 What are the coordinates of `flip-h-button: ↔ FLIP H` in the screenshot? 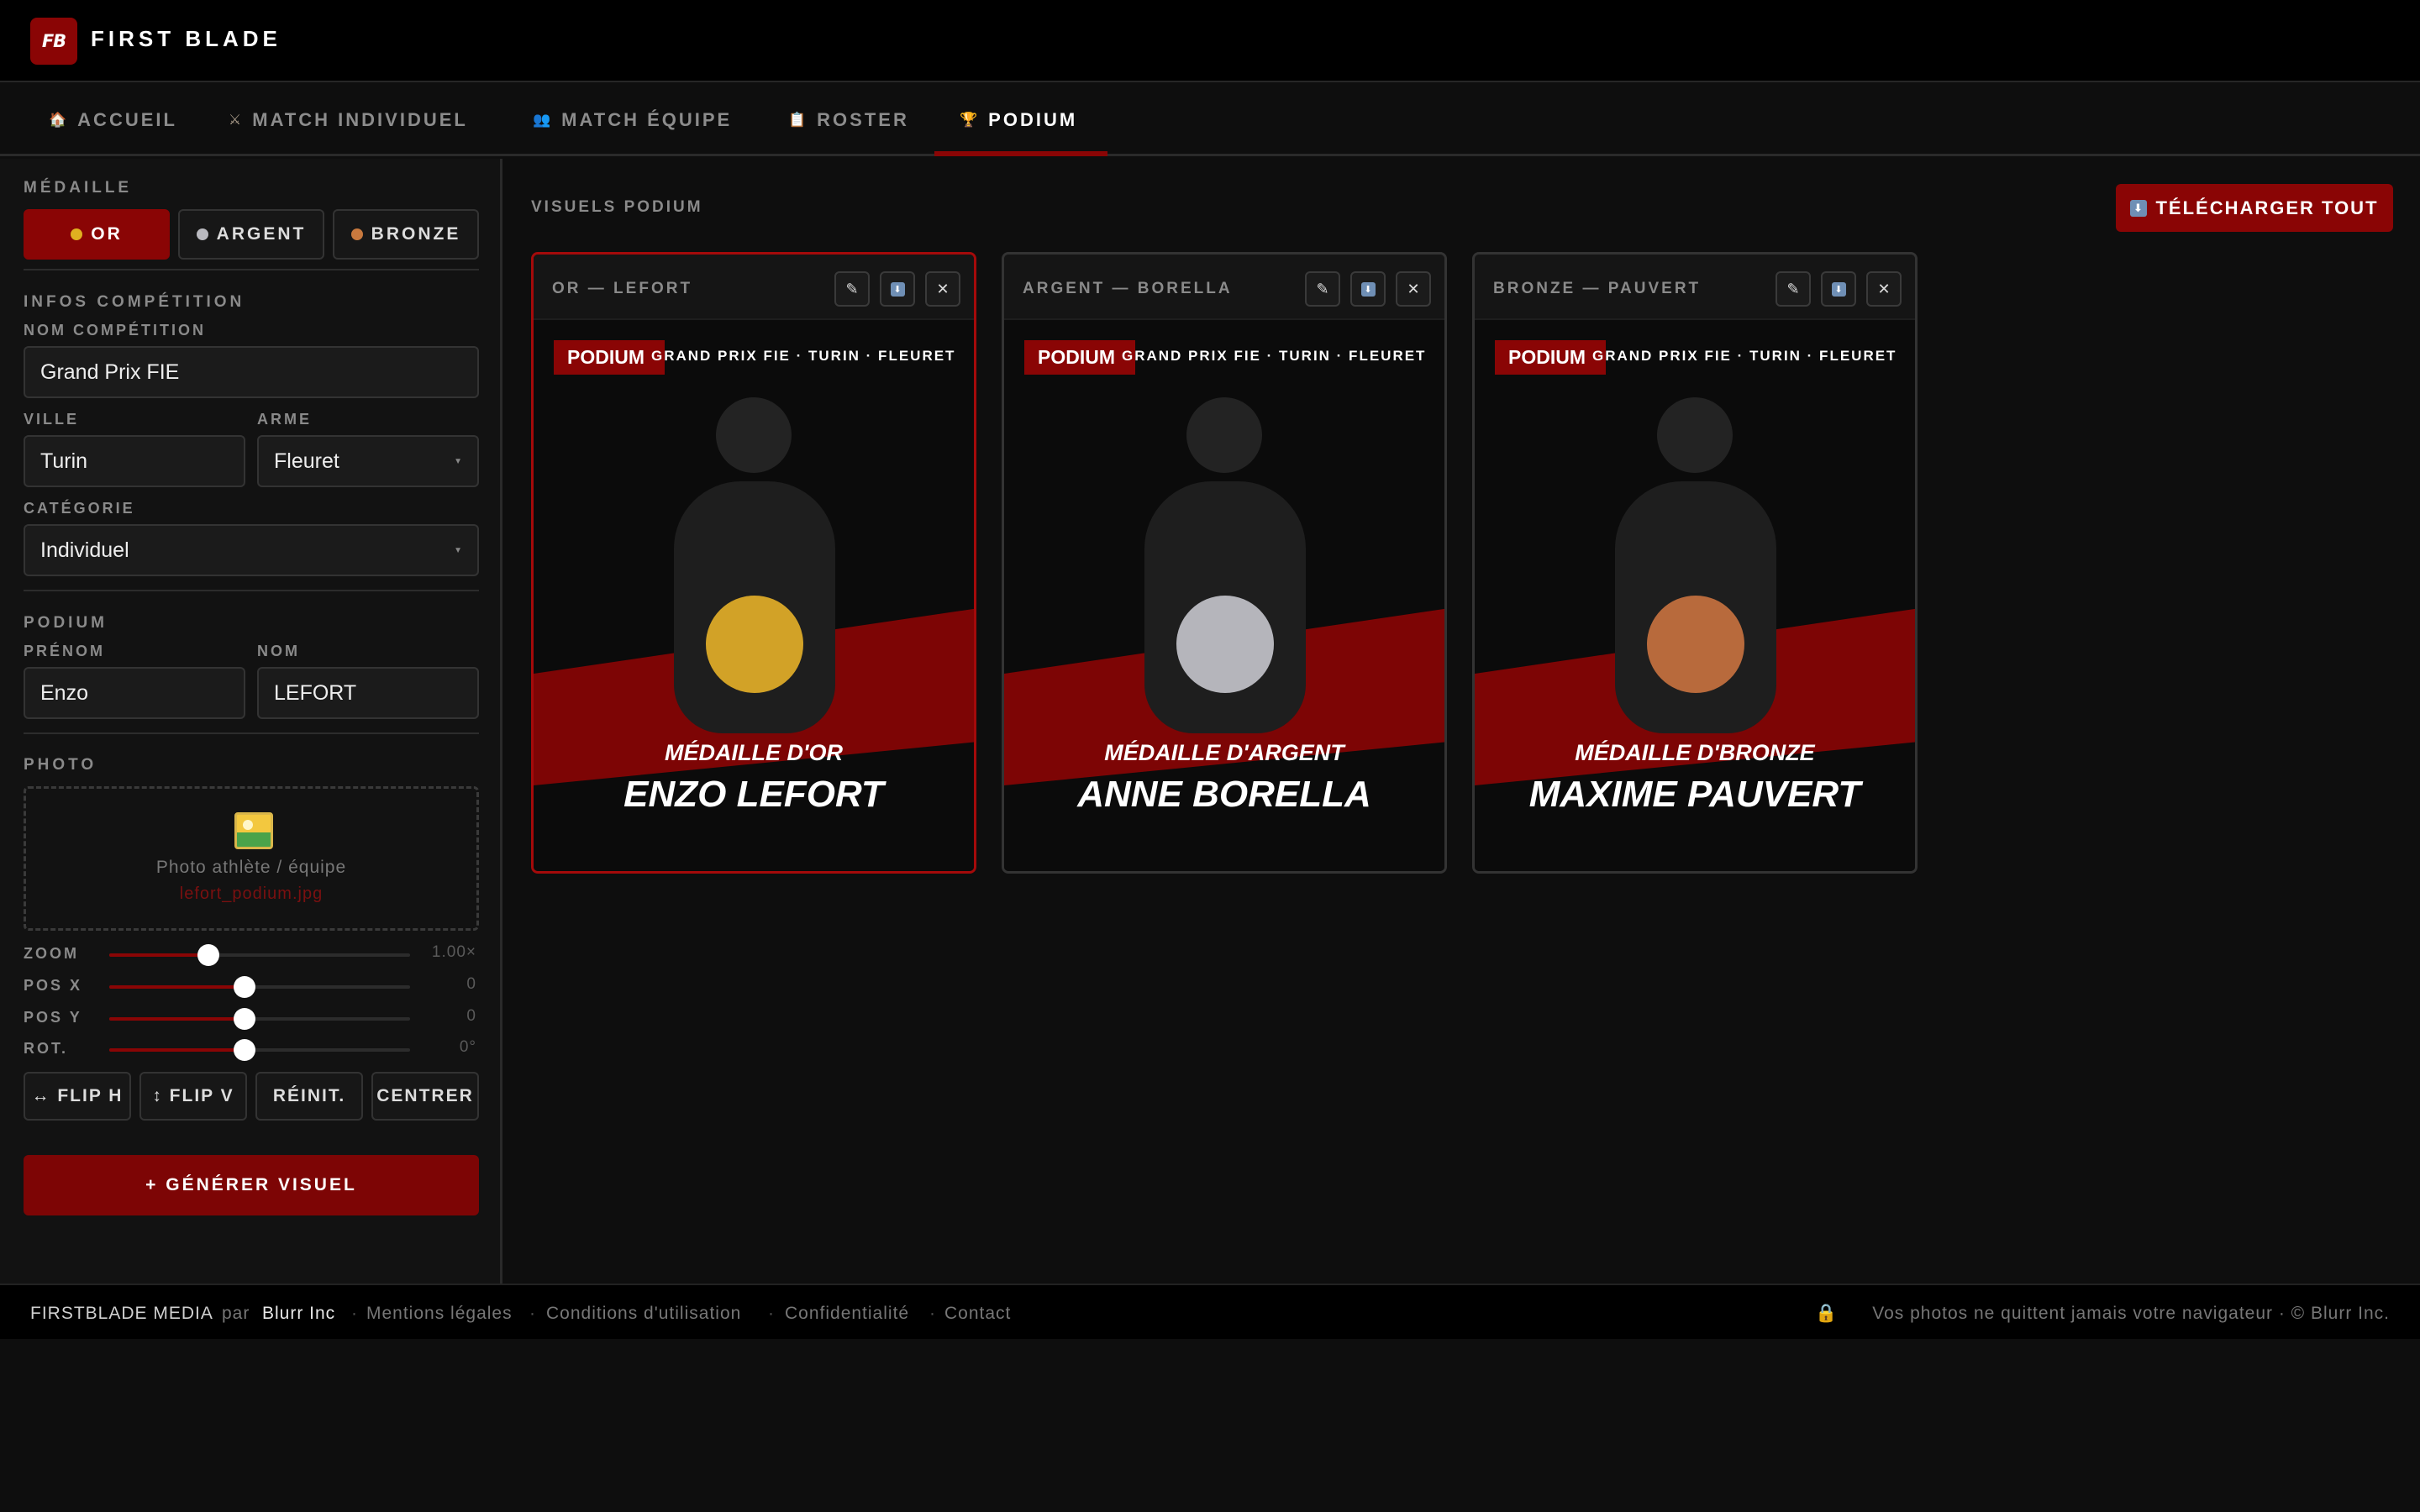 It's located at (77, 1096).